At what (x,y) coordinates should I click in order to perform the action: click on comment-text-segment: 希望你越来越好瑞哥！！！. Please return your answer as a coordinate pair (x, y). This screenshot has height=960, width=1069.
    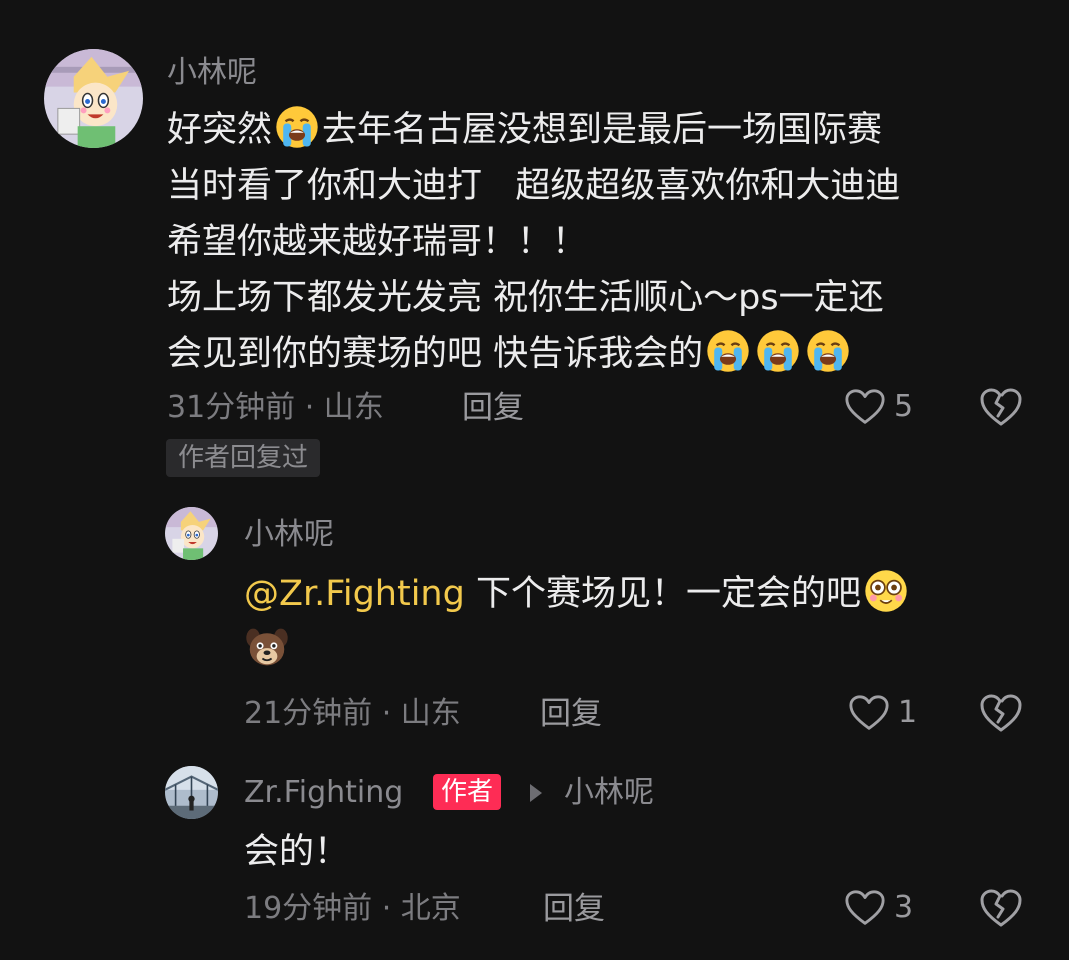
    Looking at the image, I should click on (377, 242).